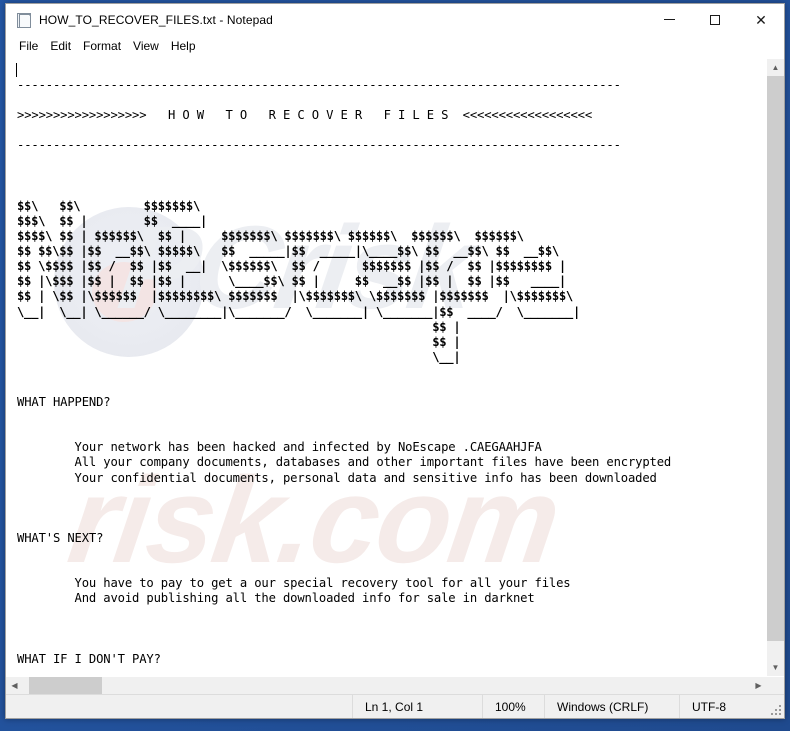 The image size is (790, 731). I want to click on status-zoom-level: 100%, so click(513, 706).